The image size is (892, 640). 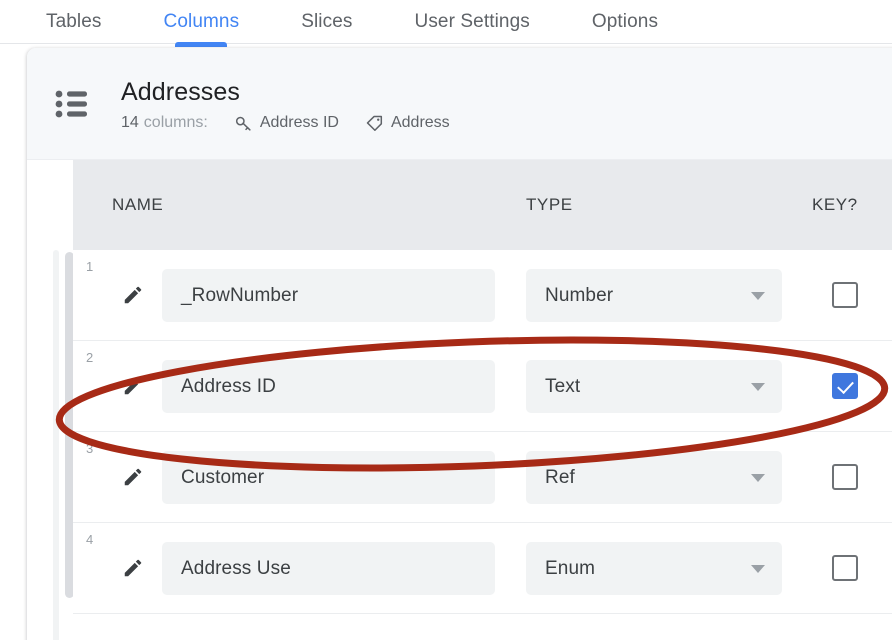 I want to click on column-name-value: _RowNumber, so click(x=240, y=295).